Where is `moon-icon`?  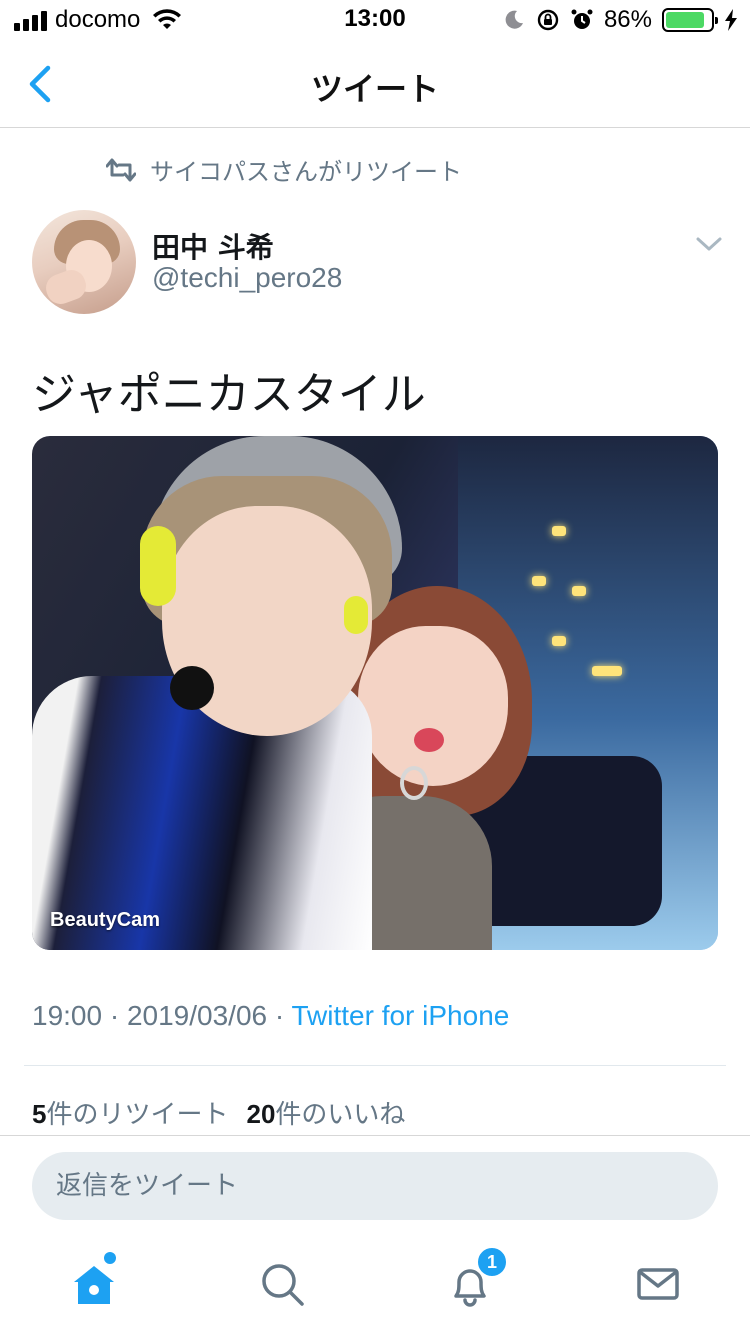 moon-icon is located at coordinates (514, 19).